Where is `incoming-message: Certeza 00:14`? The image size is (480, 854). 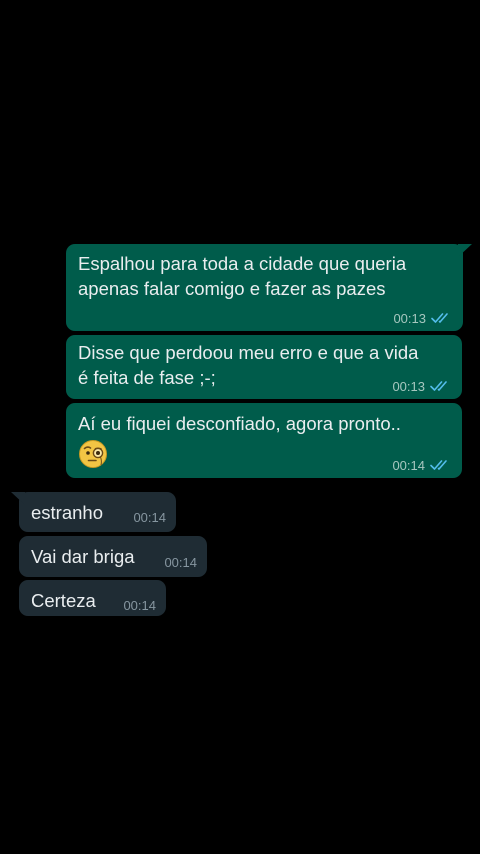
incoming-message: Certeza 00:14 is located at coordinates (92, 598).